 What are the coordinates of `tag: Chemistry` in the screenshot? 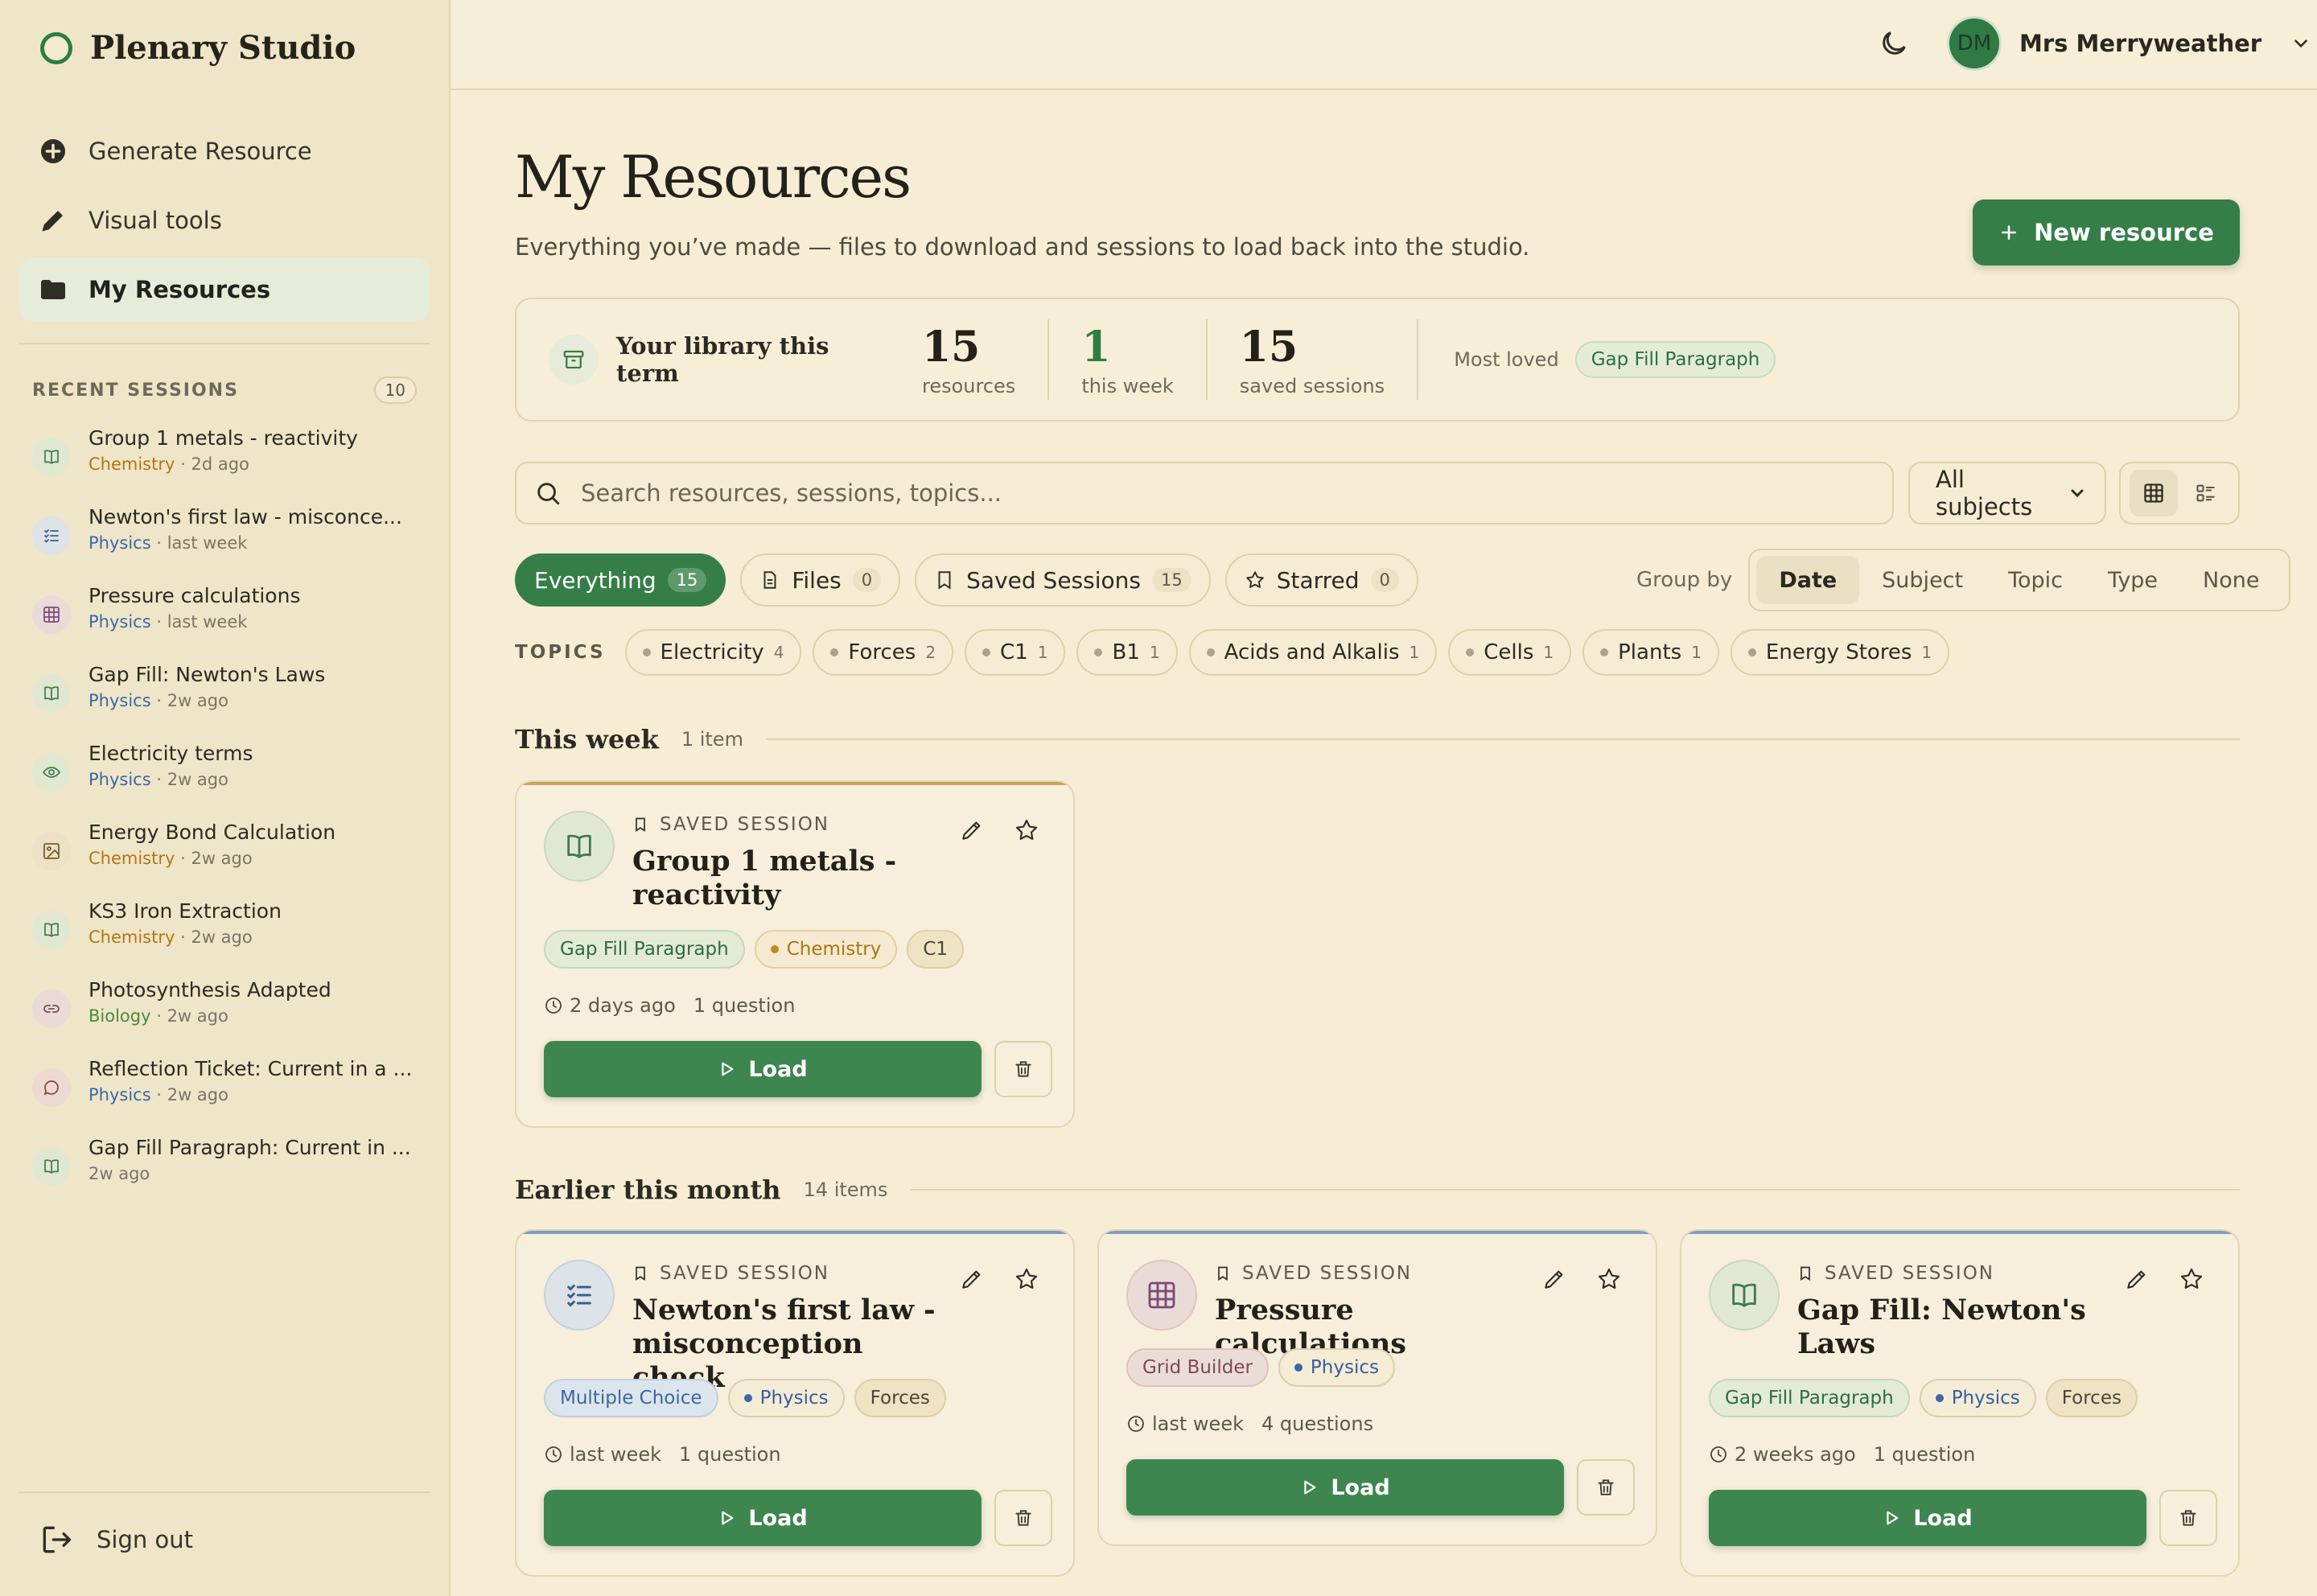 It's located at (826, 949).